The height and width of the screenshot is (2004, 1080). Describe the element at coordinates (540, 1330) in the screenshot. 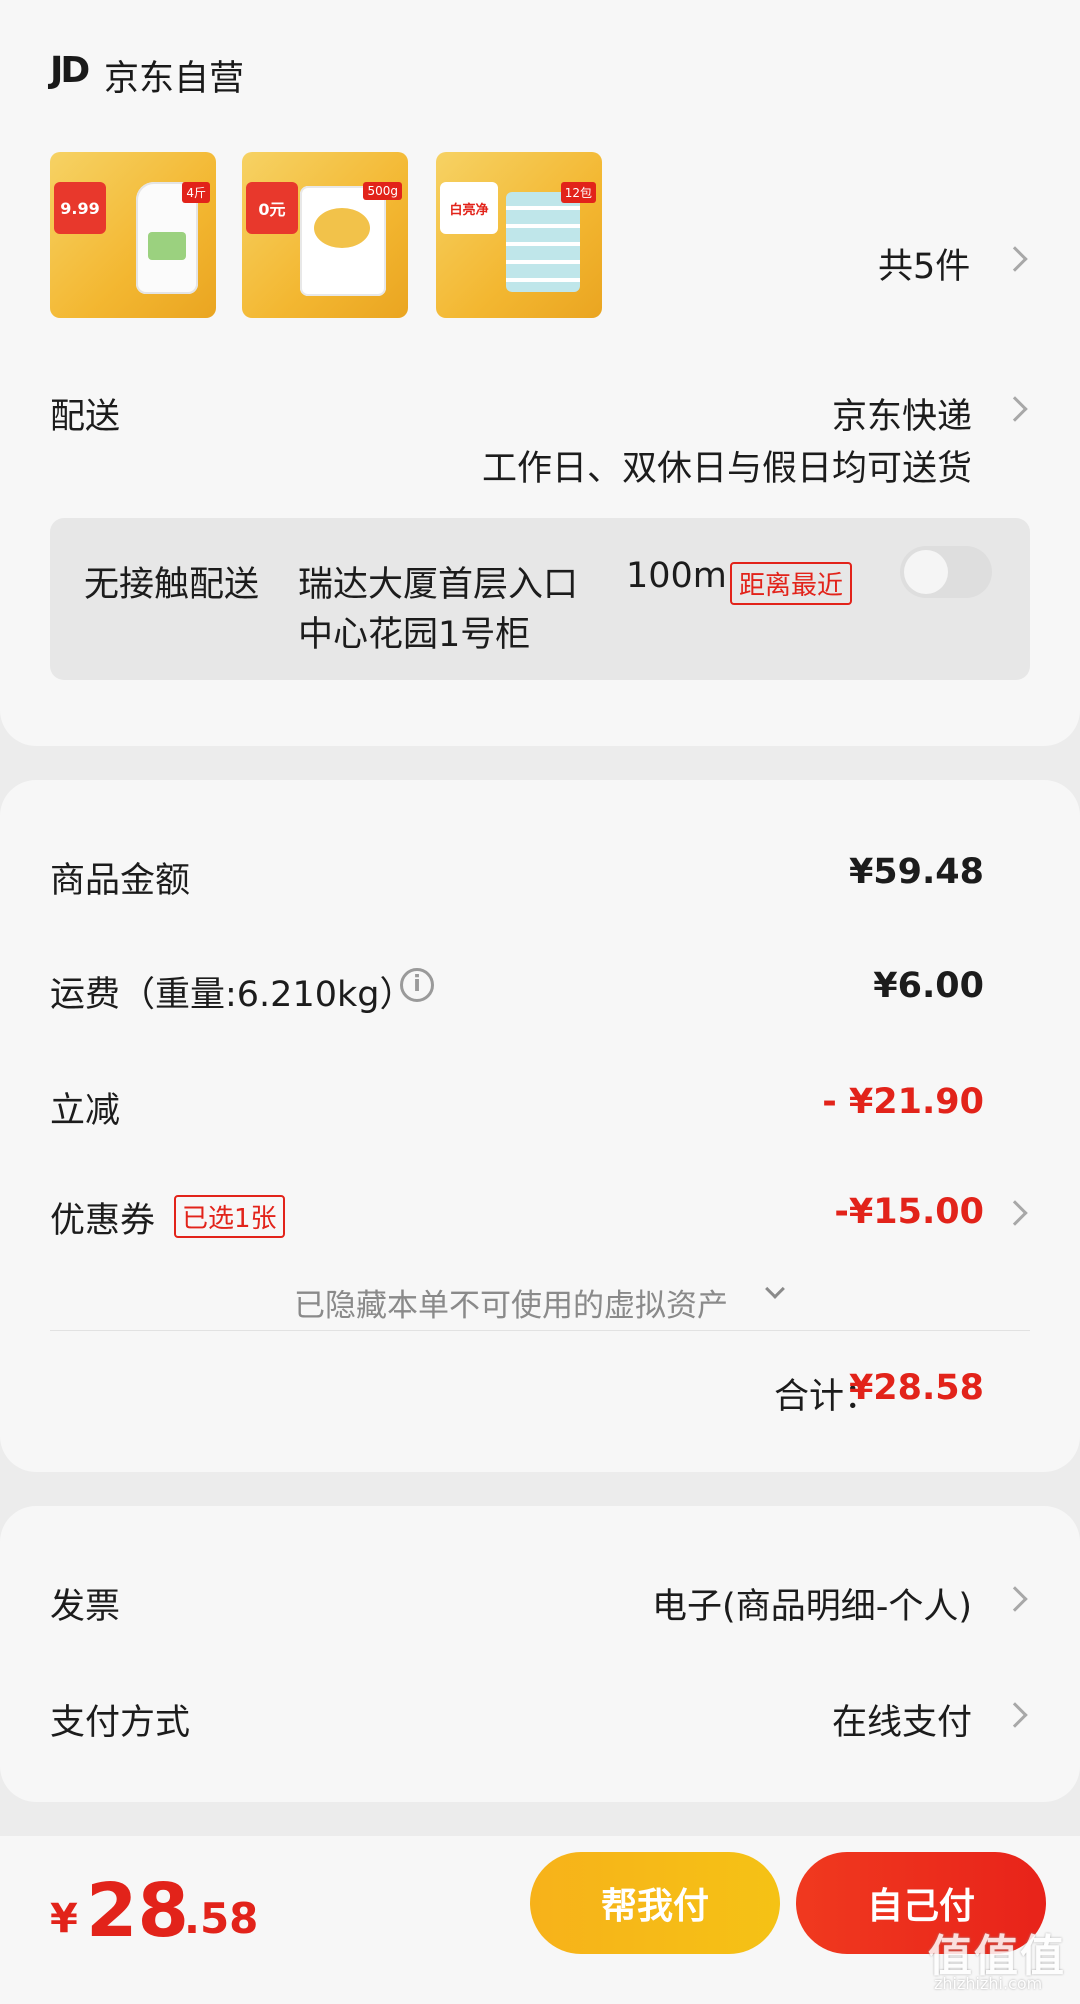

I see `divider` at that location.